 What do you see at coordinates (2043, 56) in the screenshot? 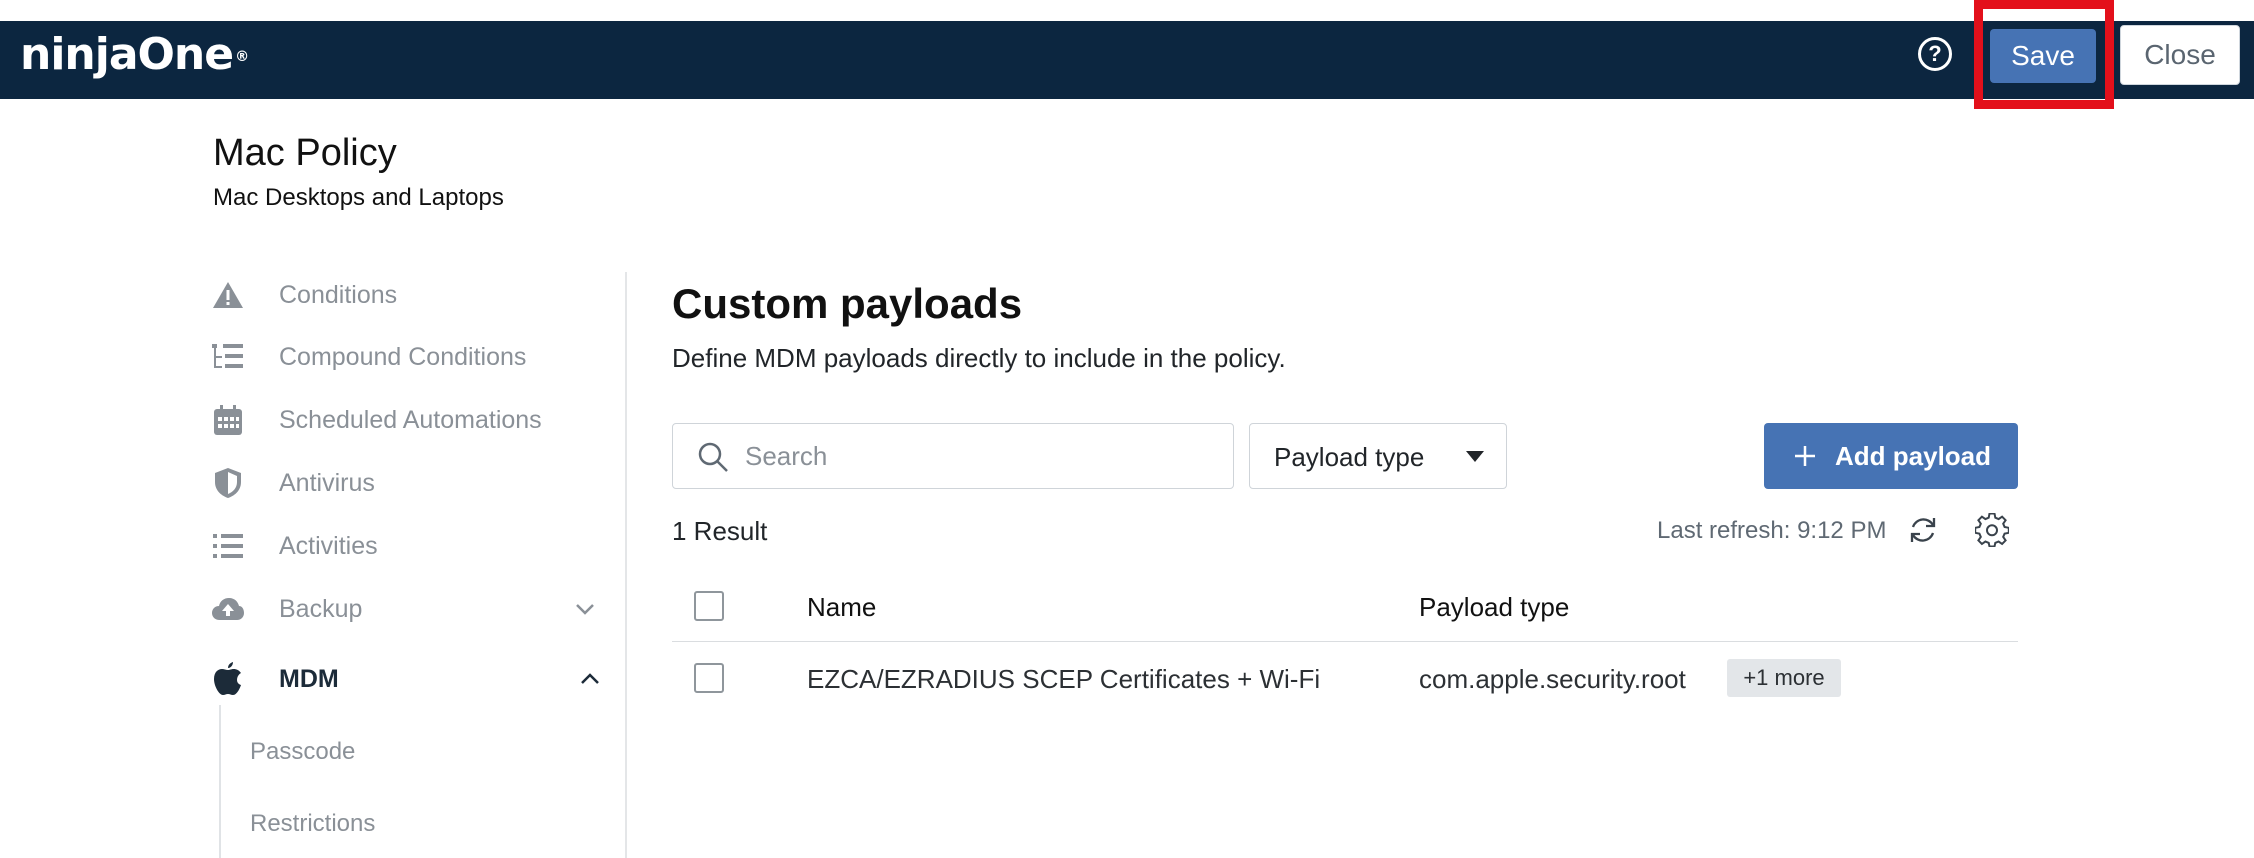
I see `save-button: Save` at bounding box center [2043, 56].